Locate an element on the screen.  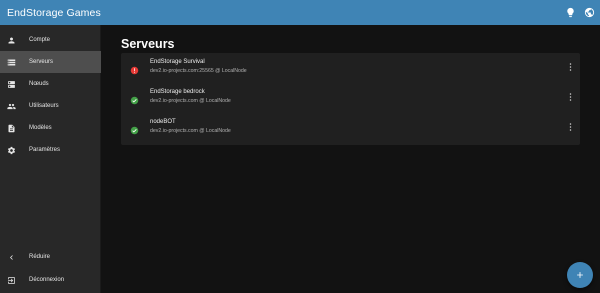
sidebar-item-label: Utilisateurs is located at coordinates (44, 106).